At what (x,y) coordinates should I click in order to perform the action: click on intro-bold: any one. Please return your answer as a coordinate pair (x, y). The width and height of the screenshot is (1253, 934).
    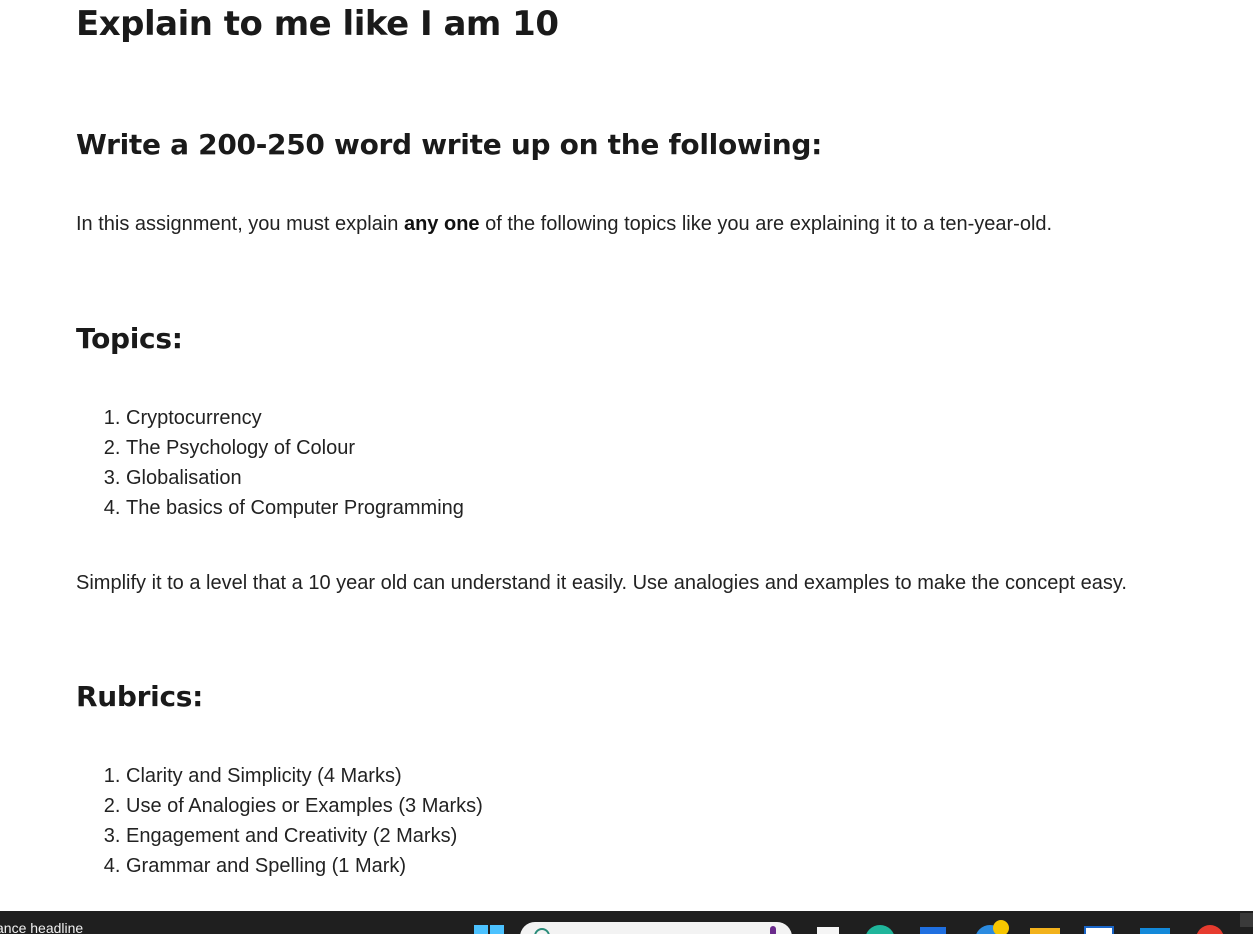
    Looking at the image, I should click on (441, 224).